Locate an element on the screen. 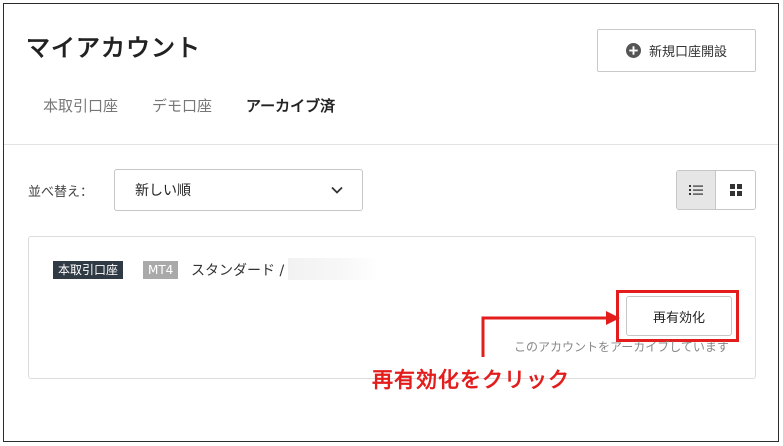 The image size is (783, 446). annotation-text: 再有効化をクリック is located at coordinates (471, 380).